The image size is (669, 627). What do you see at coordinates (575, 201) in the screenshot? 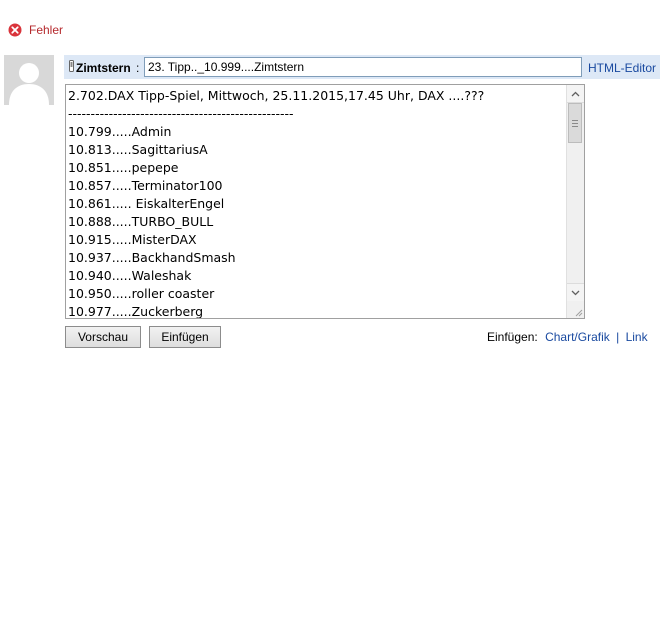
I see `textarea-scrollbar` at bounding box center [575, 201].